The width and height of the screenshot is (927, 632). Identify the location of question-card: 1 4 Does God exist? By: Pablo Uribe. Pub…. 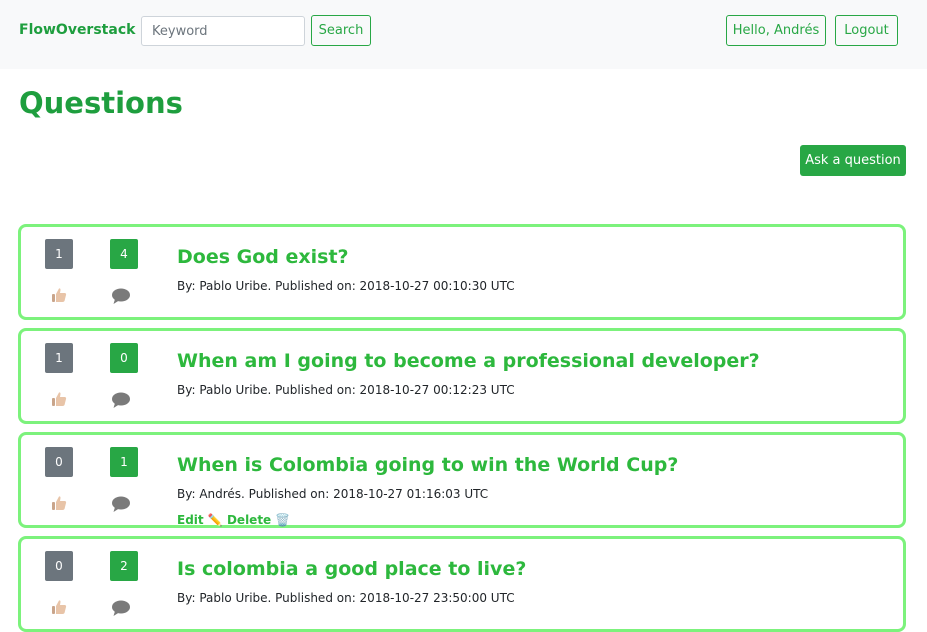
(462, 272).